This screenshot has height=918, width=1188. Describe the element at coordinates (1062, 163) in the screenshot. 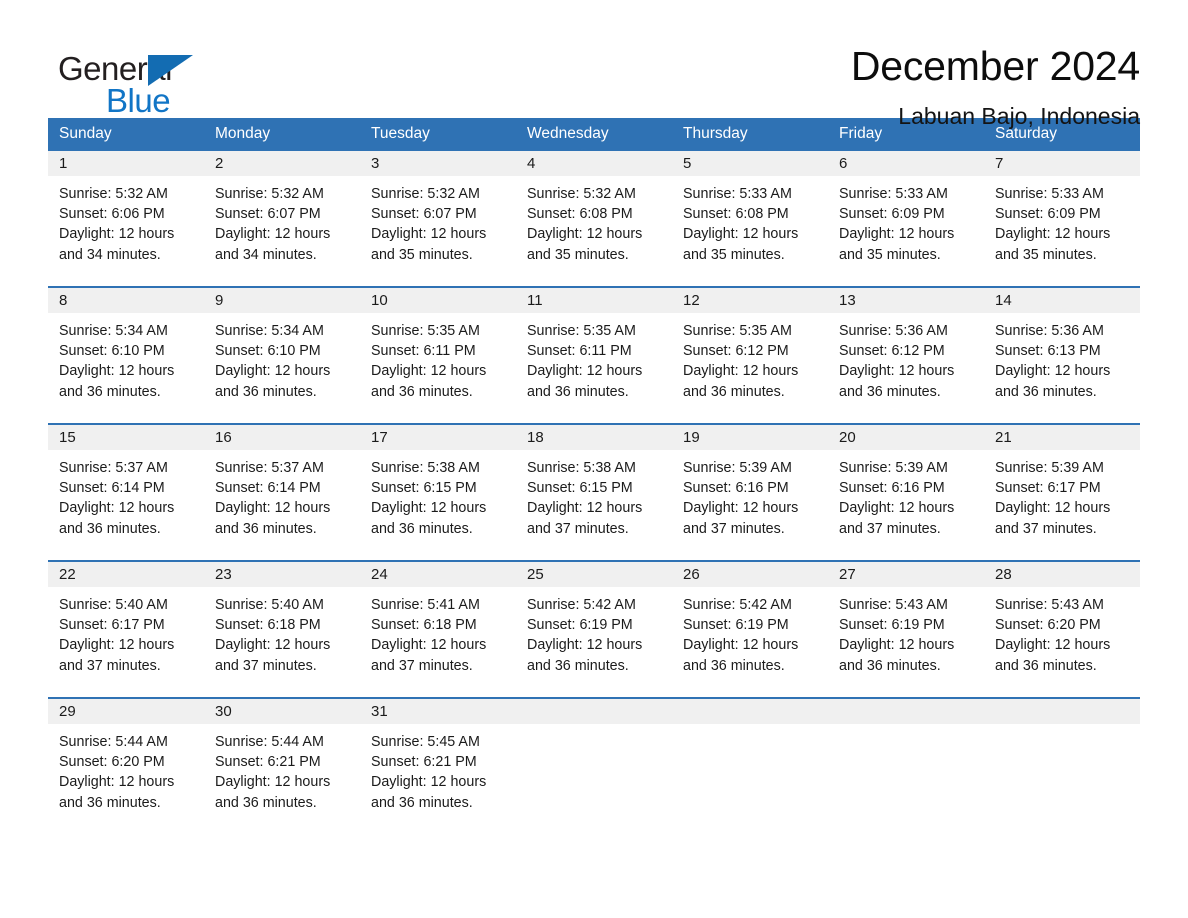

I see `day-number: 7` at that location.